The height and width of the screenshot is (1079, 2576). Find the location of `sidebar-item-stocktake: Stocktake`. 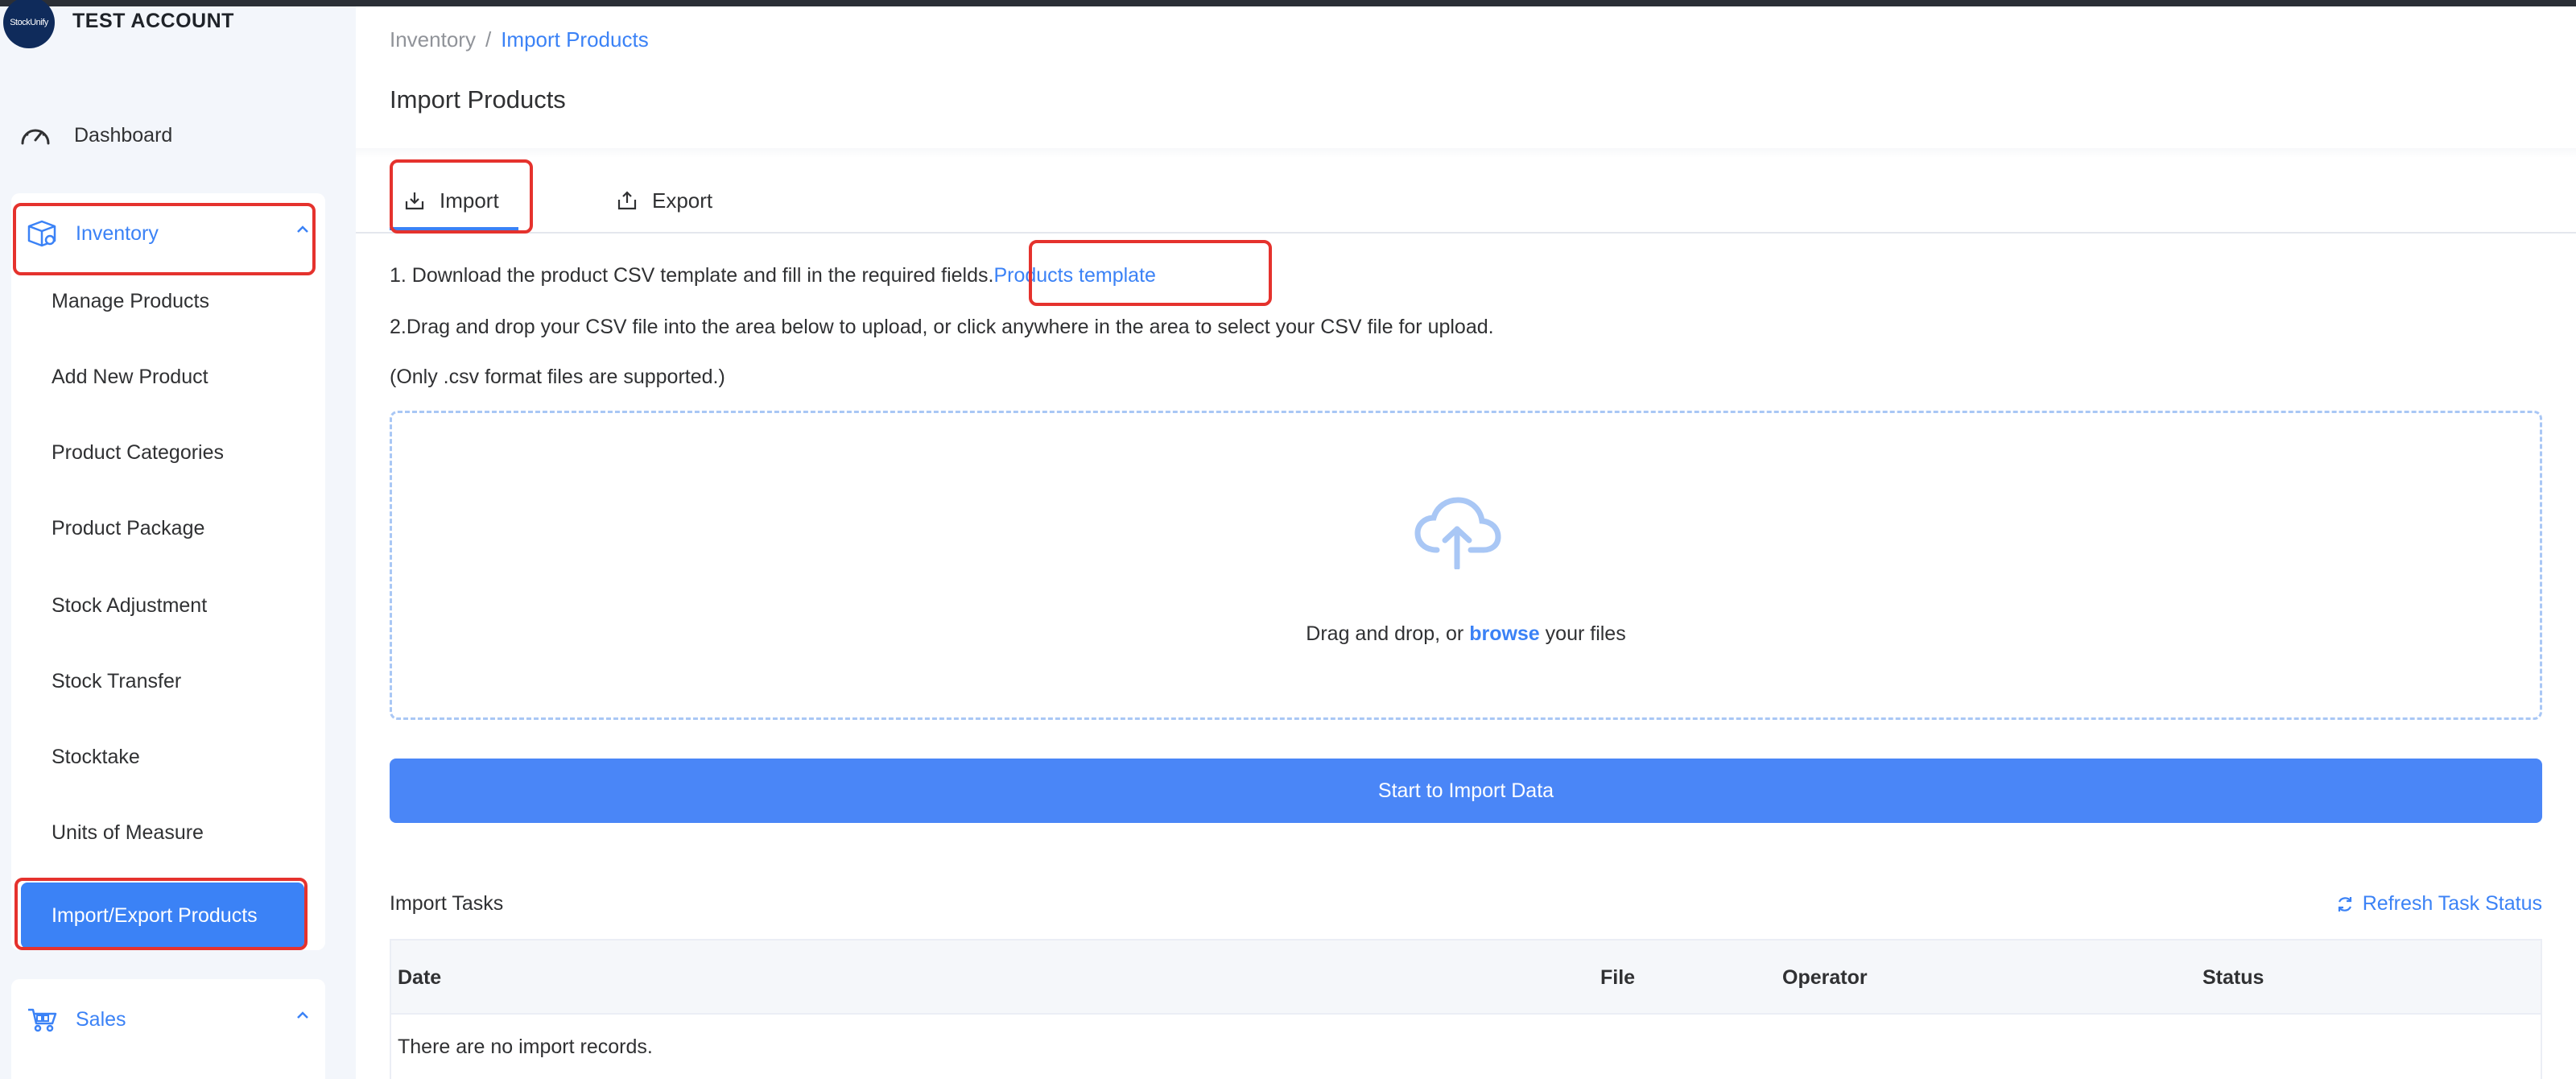

sidebar-item-stocktake: Stocktake is located at coordinates (96, 757).